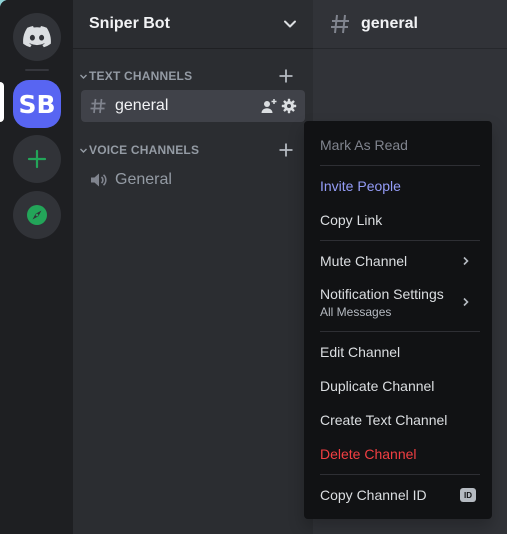 The image size is (507, 534). What do you see at coordinates (398, 145) in the screenshot?
I see `menu-item-mark-as-read: Mark As Read` at bounding box center [398, 145].